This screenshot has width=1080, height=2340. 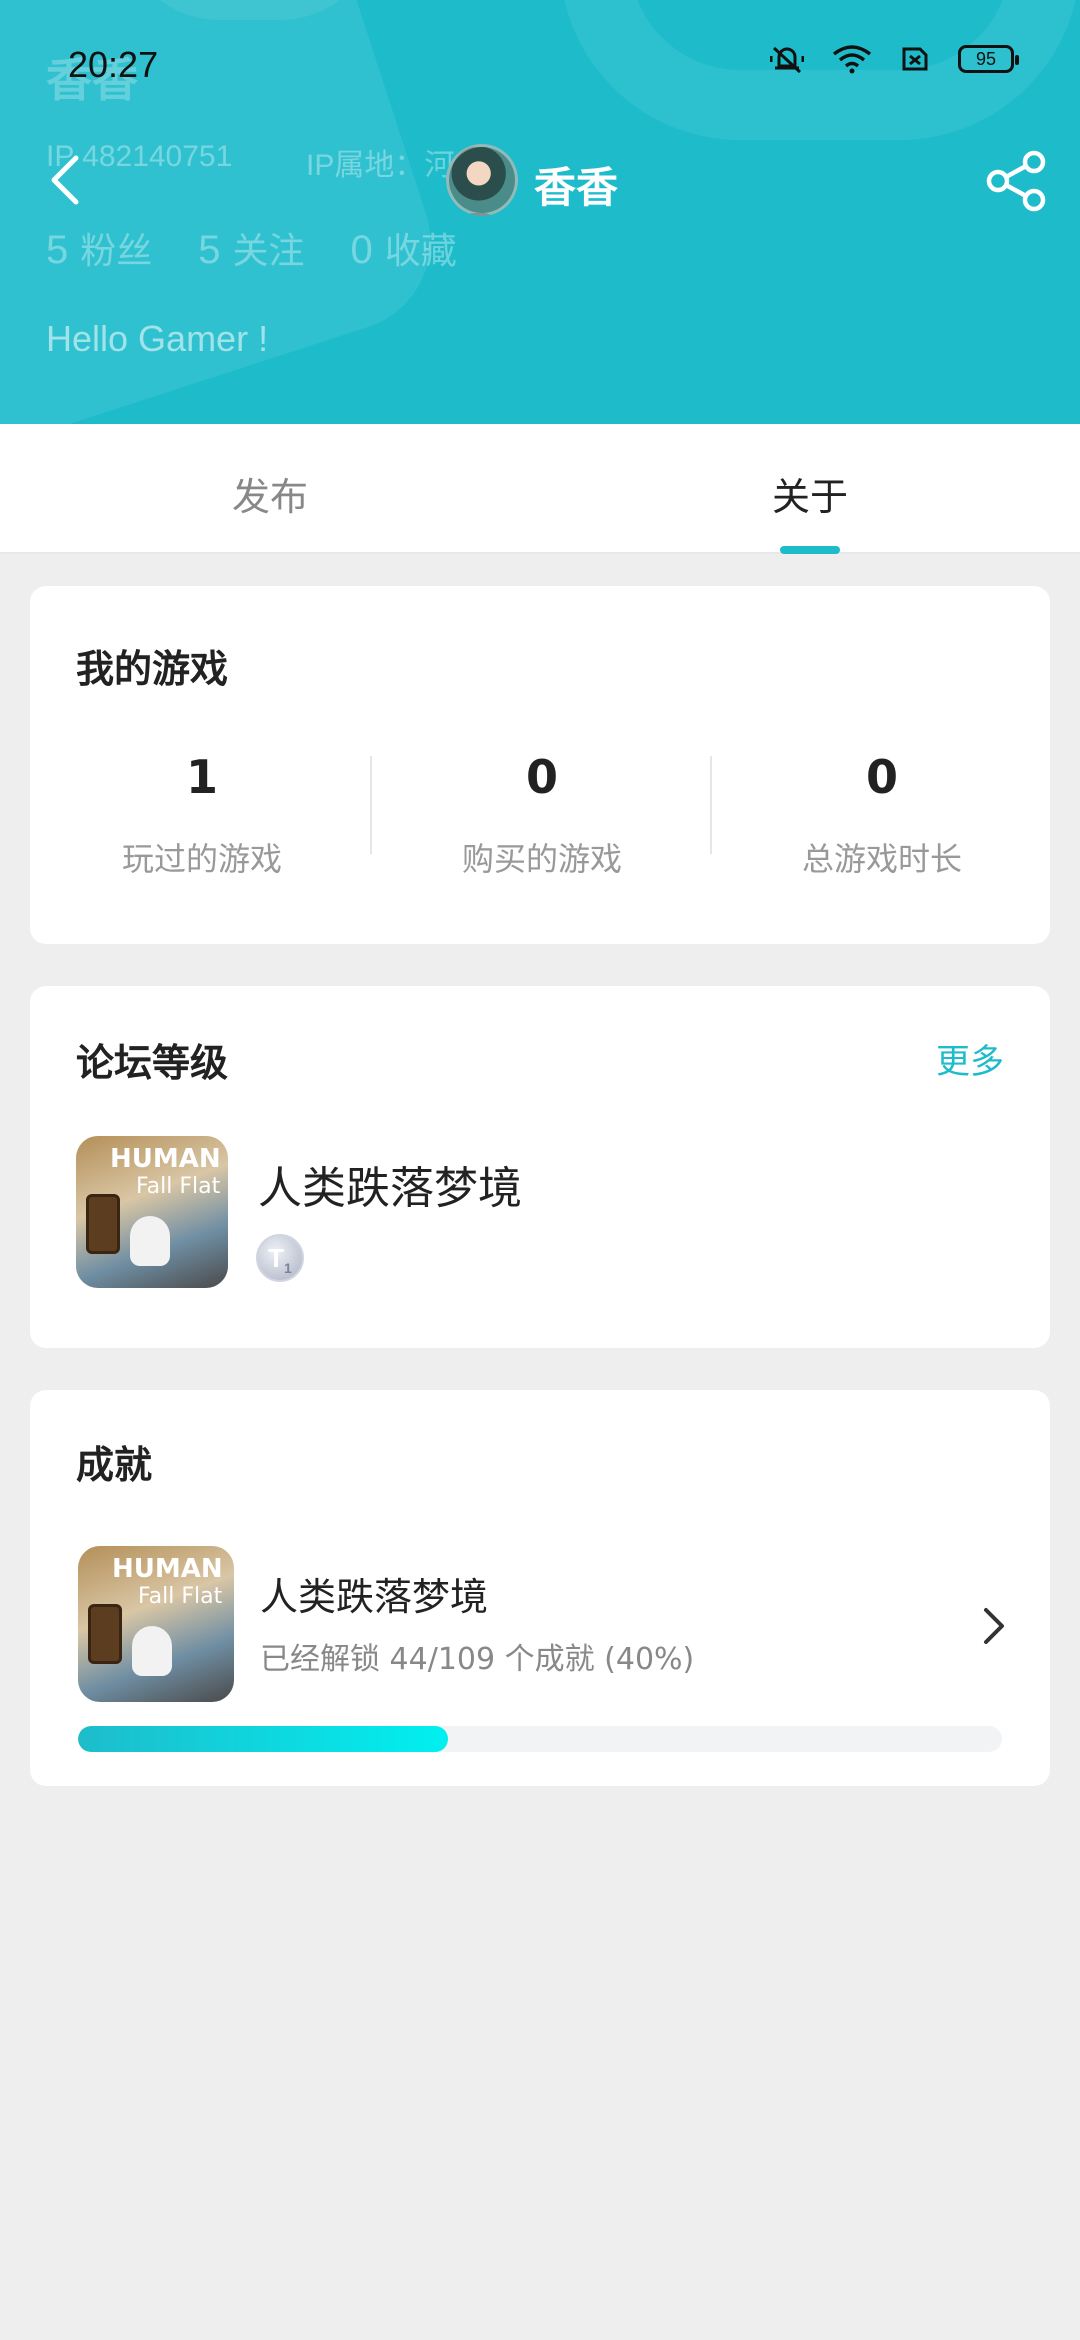 I want to click on status-icons: 95, so click(x=894, y=59).